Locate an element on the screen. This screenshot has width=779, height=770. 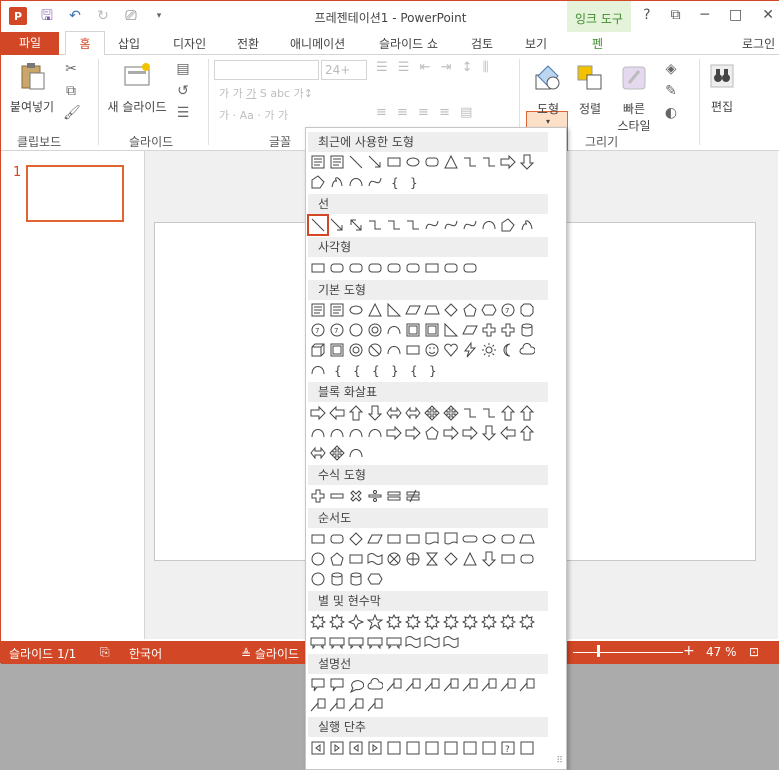
darrow-shape-icon is located at coordinates (375, 413).